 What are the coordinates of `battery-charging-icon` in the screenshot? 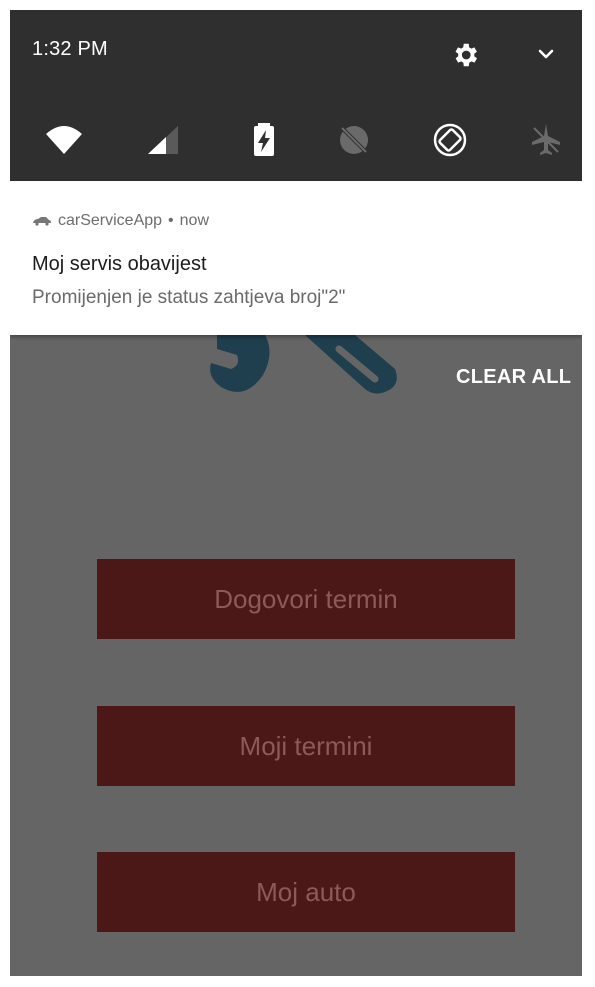 It's located at (264, 140).